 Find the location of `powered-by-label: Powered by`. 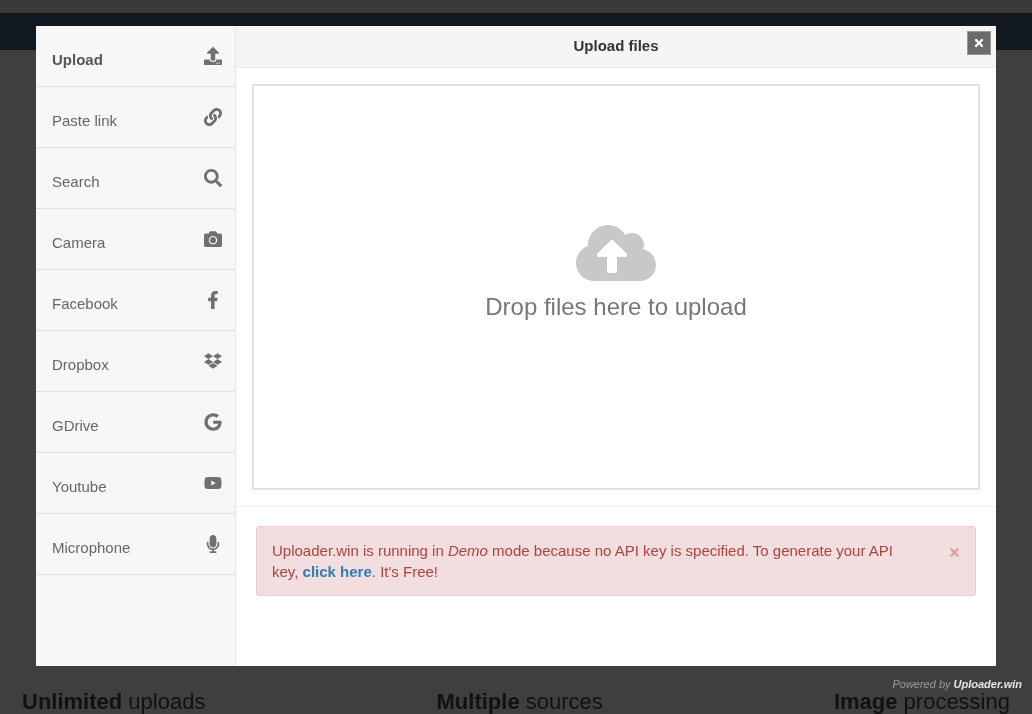

powered-by-label: Powered by is located at coordinates (921, 684).